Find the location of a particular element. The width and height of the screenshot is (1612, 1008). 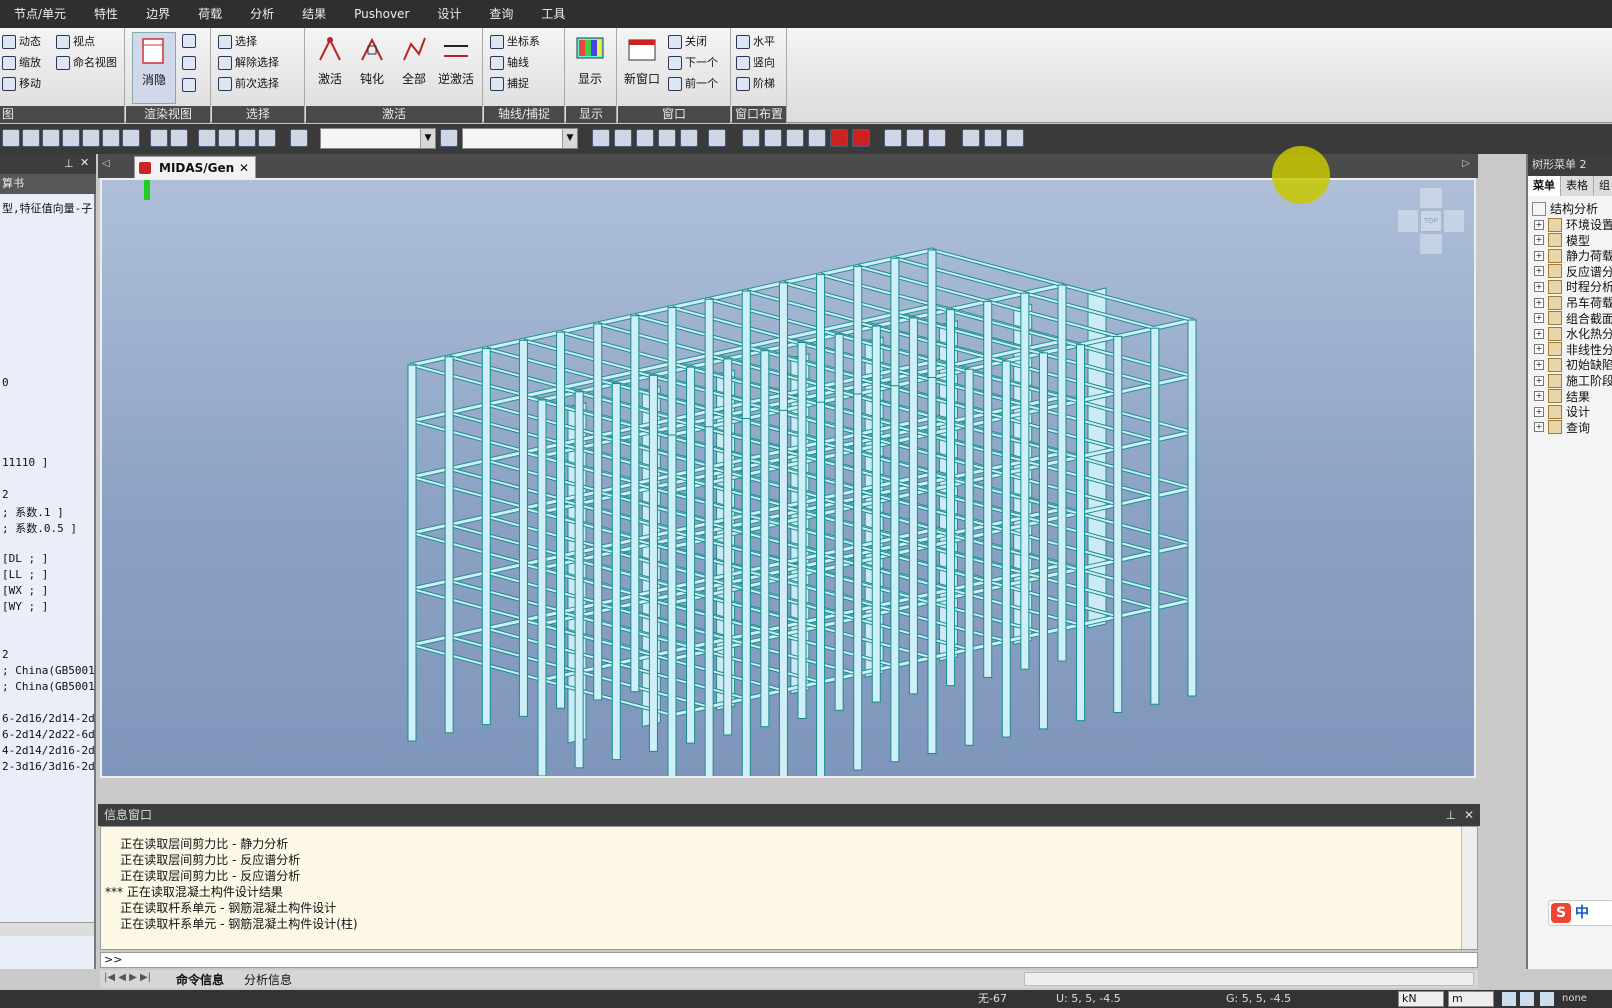

tree-item: + 施工阶段 is located at coordinates (1573, 380).